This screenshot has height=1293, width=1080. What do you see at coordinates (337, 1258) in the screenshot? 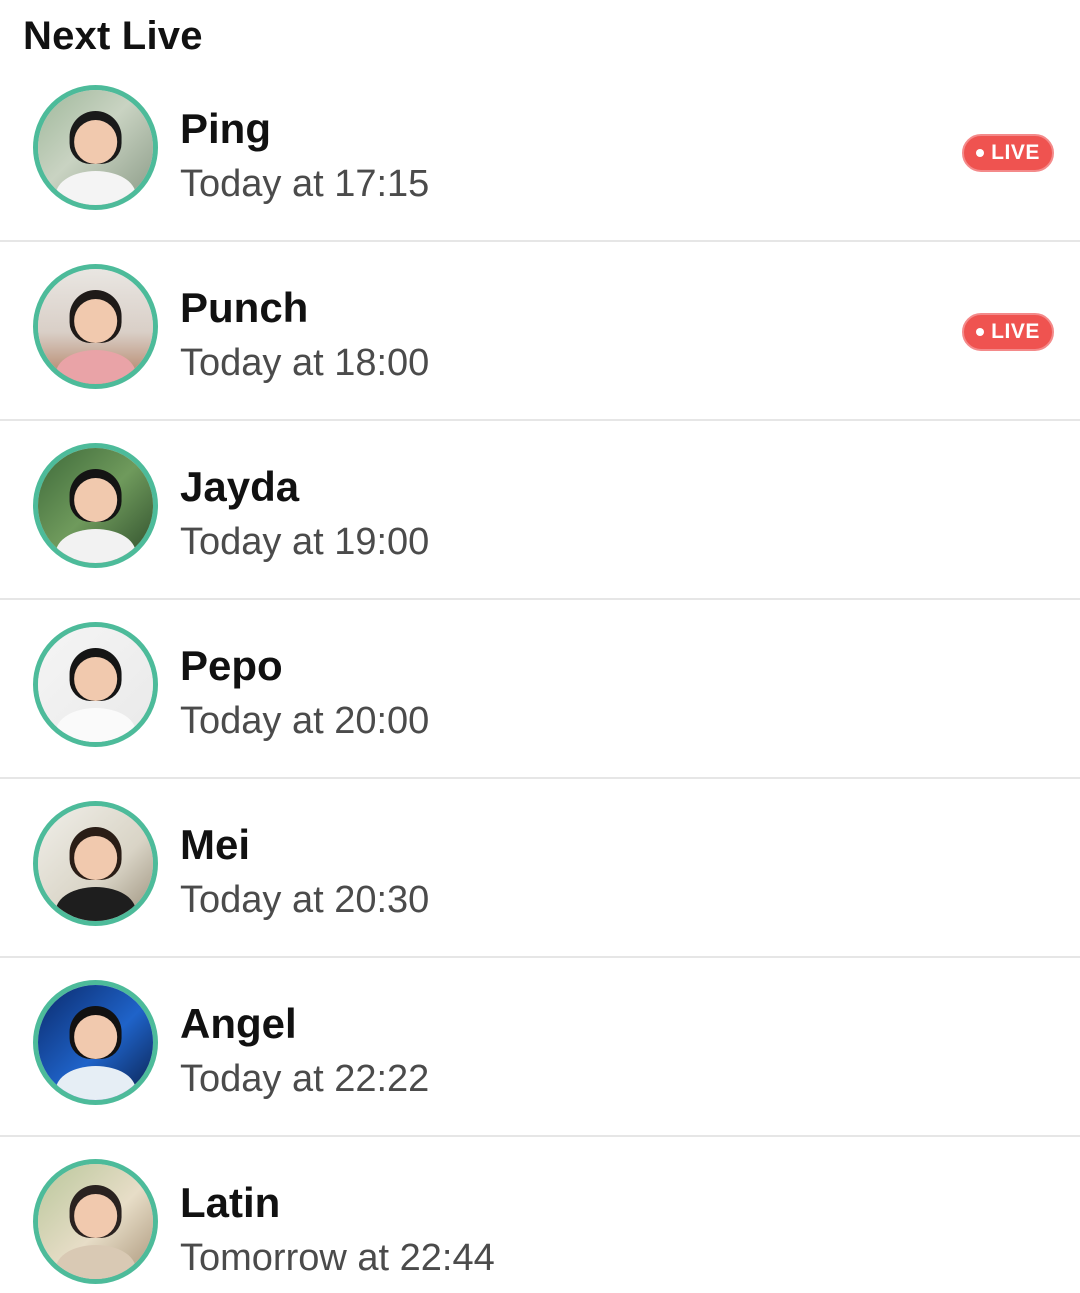
I see `schedule-time: Tomorrow at 22:44` at bounding box center [337, 1258].